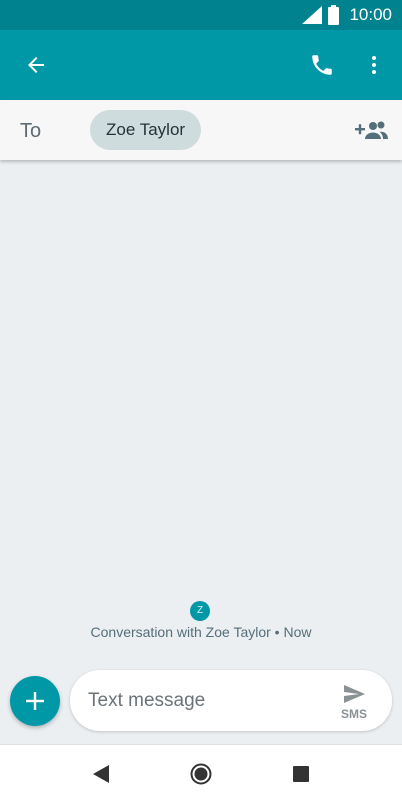 The width and height of the screenshot is (402, 805). What do you see at coordinates (312, 15) in the screenshot?
I see `signal-icon` at bounding box center [312, 15].